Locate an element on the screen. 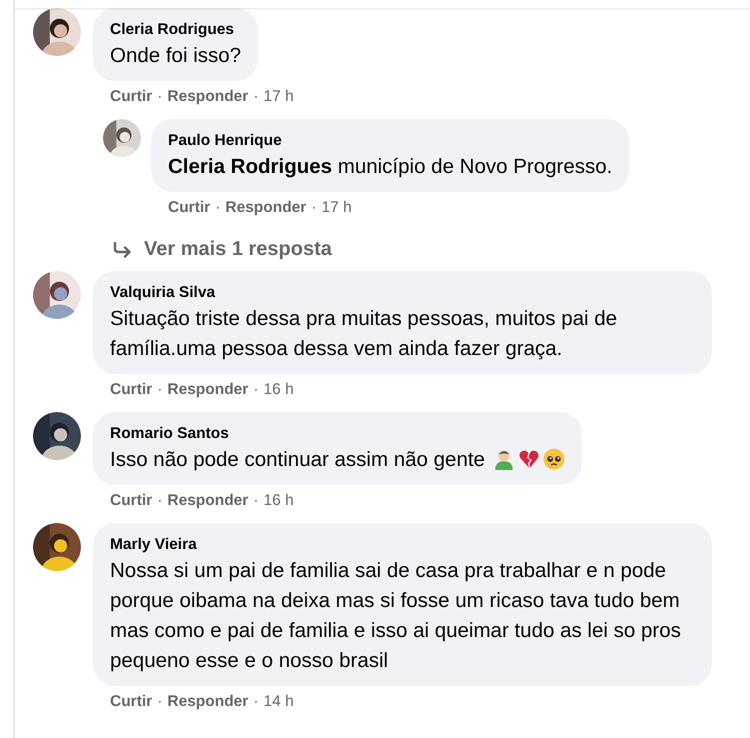 The width and height of the screenshot is (750, 738). person-emoji-icon is located at coordinates (503, 459).